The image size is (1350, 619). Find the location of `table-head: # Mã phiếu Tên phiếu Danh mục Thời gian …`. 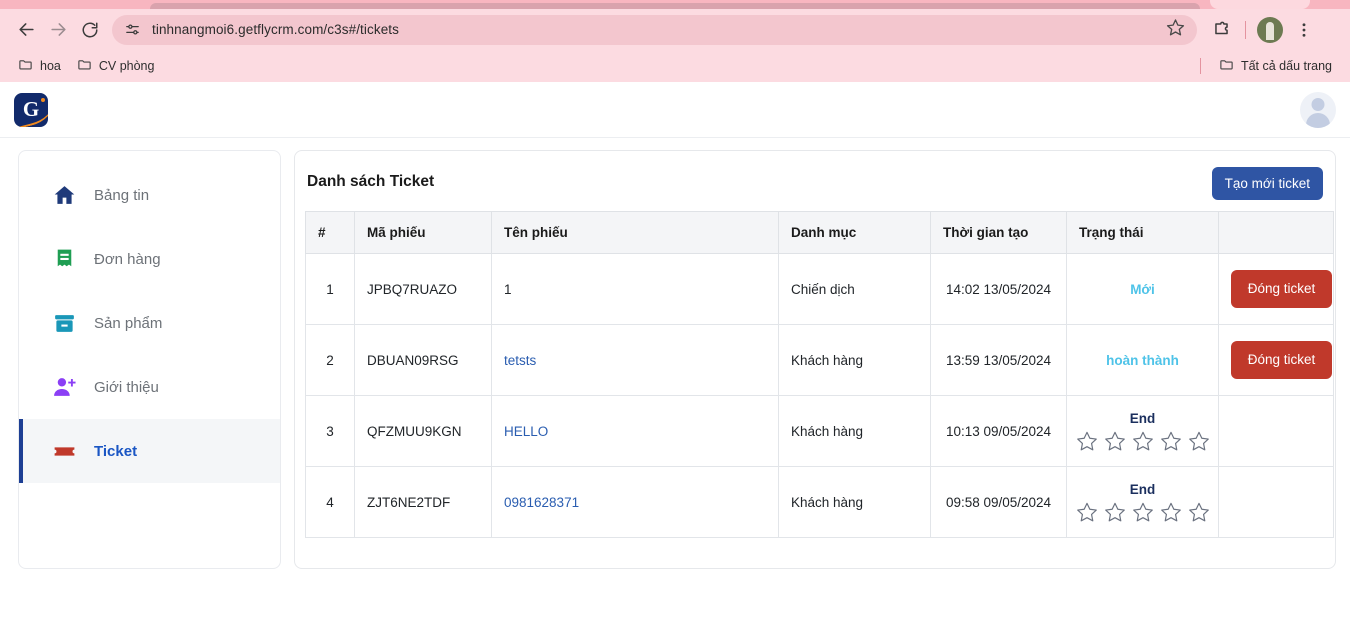

table-head: # Mã phiếu Tên phiếu Danh mục Thời gian … is located at coordinates (819, 232).